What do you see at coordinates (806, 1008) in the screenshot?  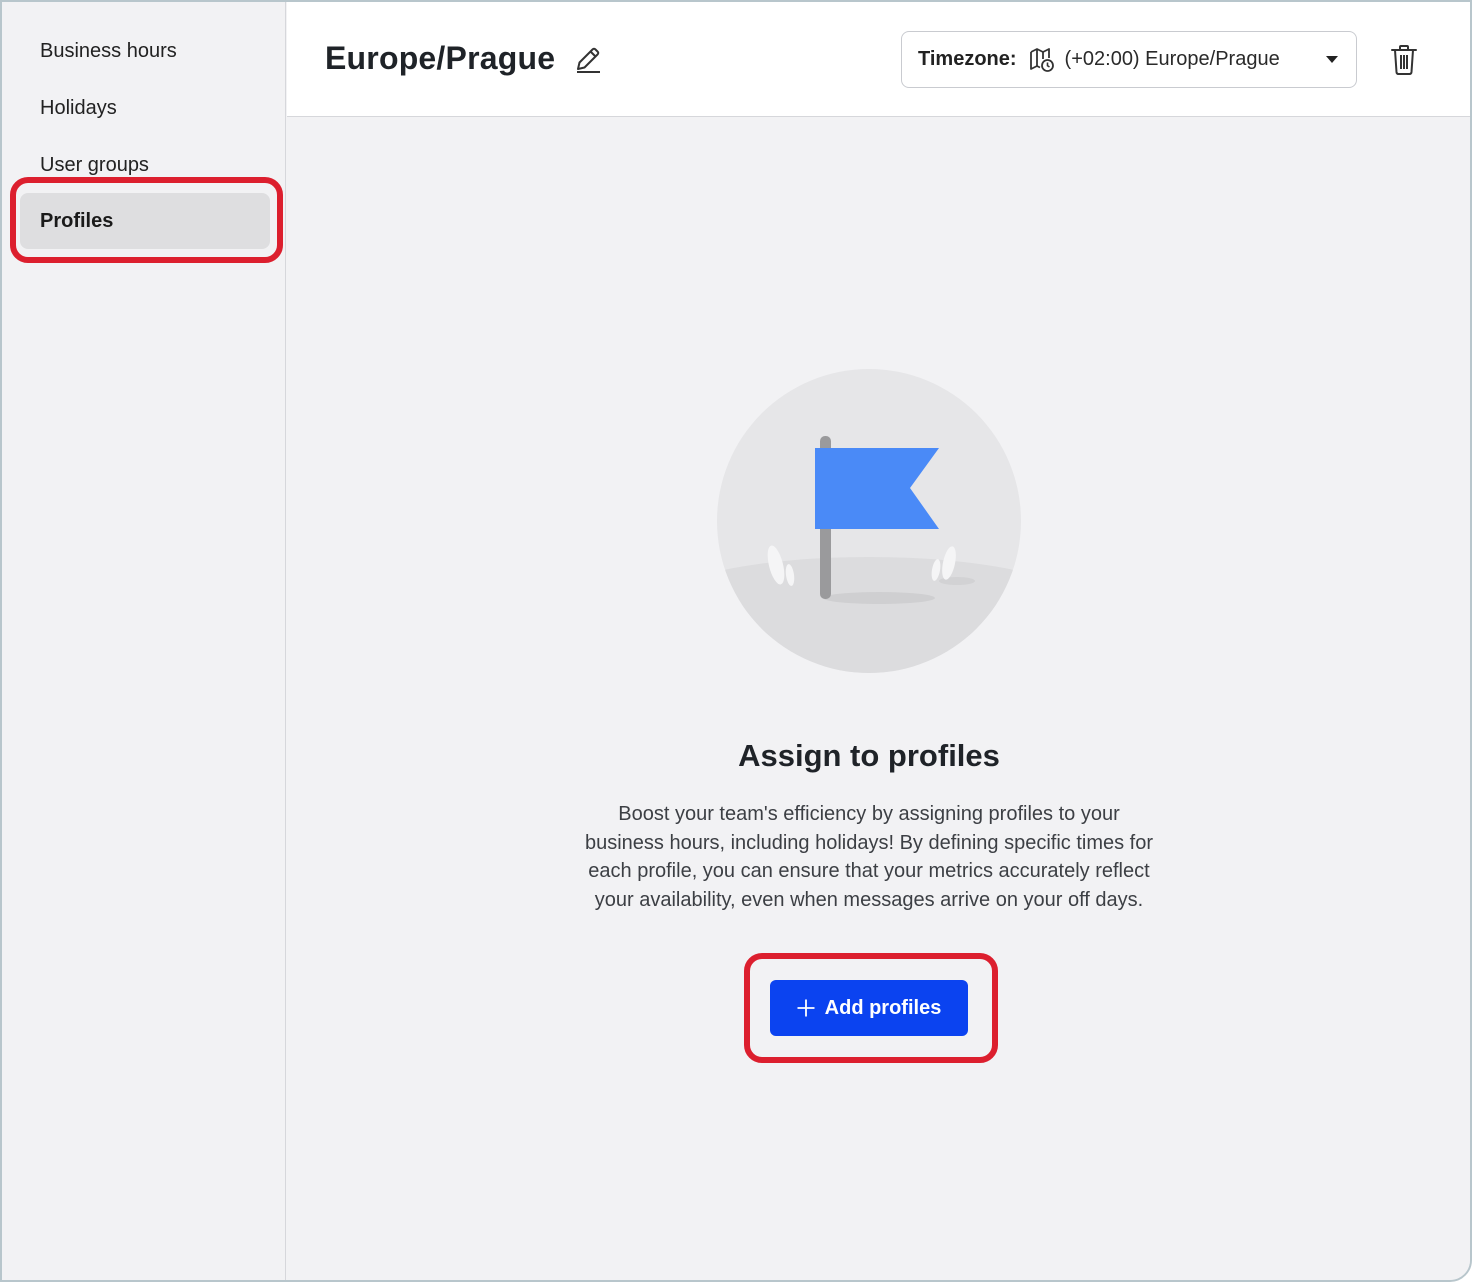 I see `plus-icon` at bounding box center [806, 1008].